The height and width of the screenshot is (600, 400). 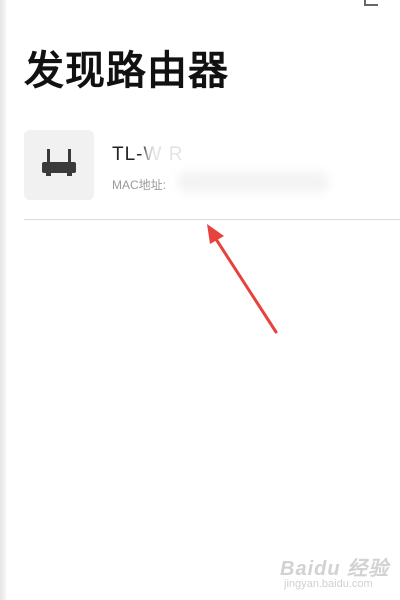 What do you see at coordinates (59, 162) in the screenshot?
I see `router-icon` at bounding box center [59, 162].